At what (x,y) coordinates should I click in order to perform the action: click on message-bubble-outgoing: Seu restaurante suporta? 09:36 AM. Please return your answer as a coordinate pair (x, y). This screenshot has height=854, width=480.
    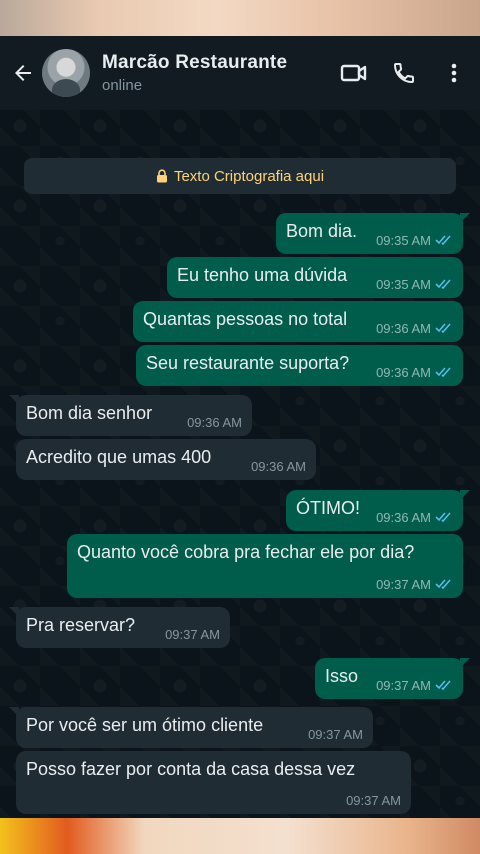
    Looking at the image, I should click on (299, 365).